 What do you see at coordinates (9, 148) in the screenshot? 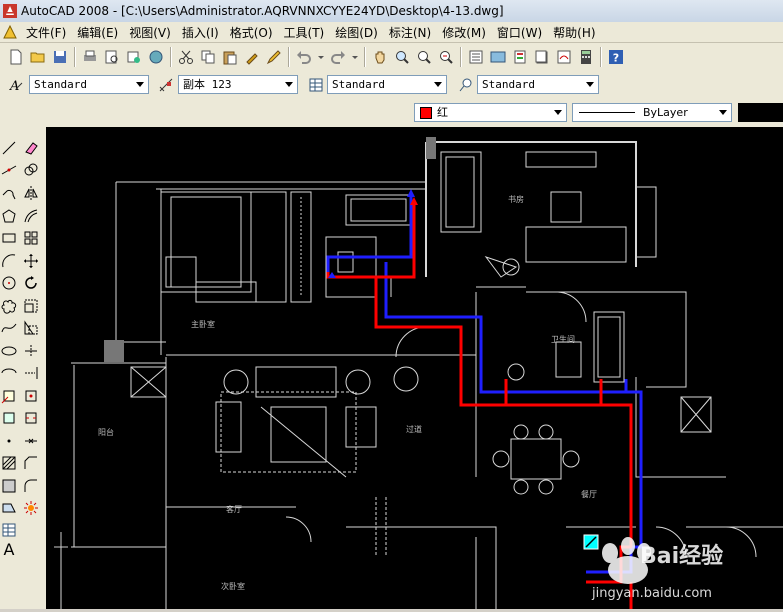
I see `line-tool` at bounding box center [9, 148].